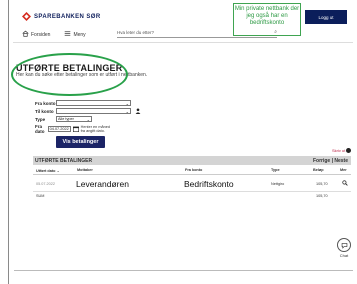 This screenshot has height=284, width=357. I want to click on calendar-icon, so click(75, 129).